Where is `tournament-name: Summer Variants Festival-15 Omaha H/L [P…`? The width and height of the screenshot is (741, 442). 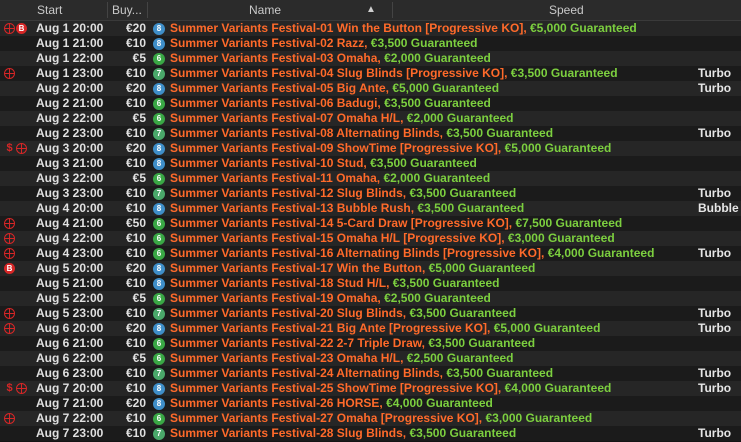
tournament-name: Summer Variants Festival-15 Omaha H/L [P… is located at coordinates (392, 238).